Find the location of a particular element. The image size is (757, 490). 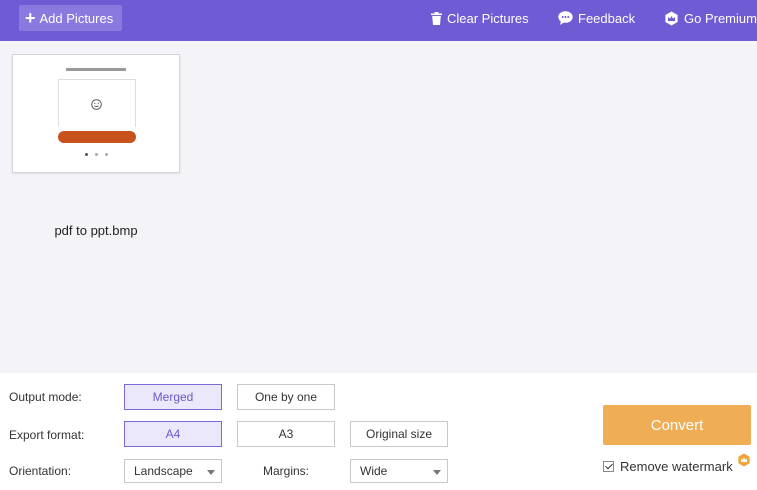

clear-pictures-button: Clear Pictures is located at coordinates (480, 18).